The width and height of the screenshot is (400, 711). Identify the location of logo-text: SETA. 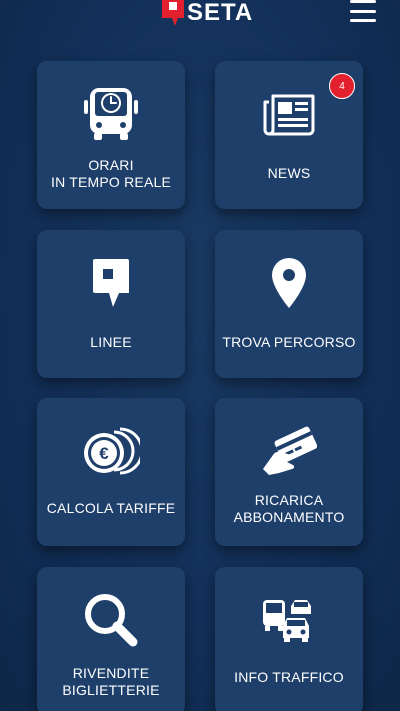
(220, 13).